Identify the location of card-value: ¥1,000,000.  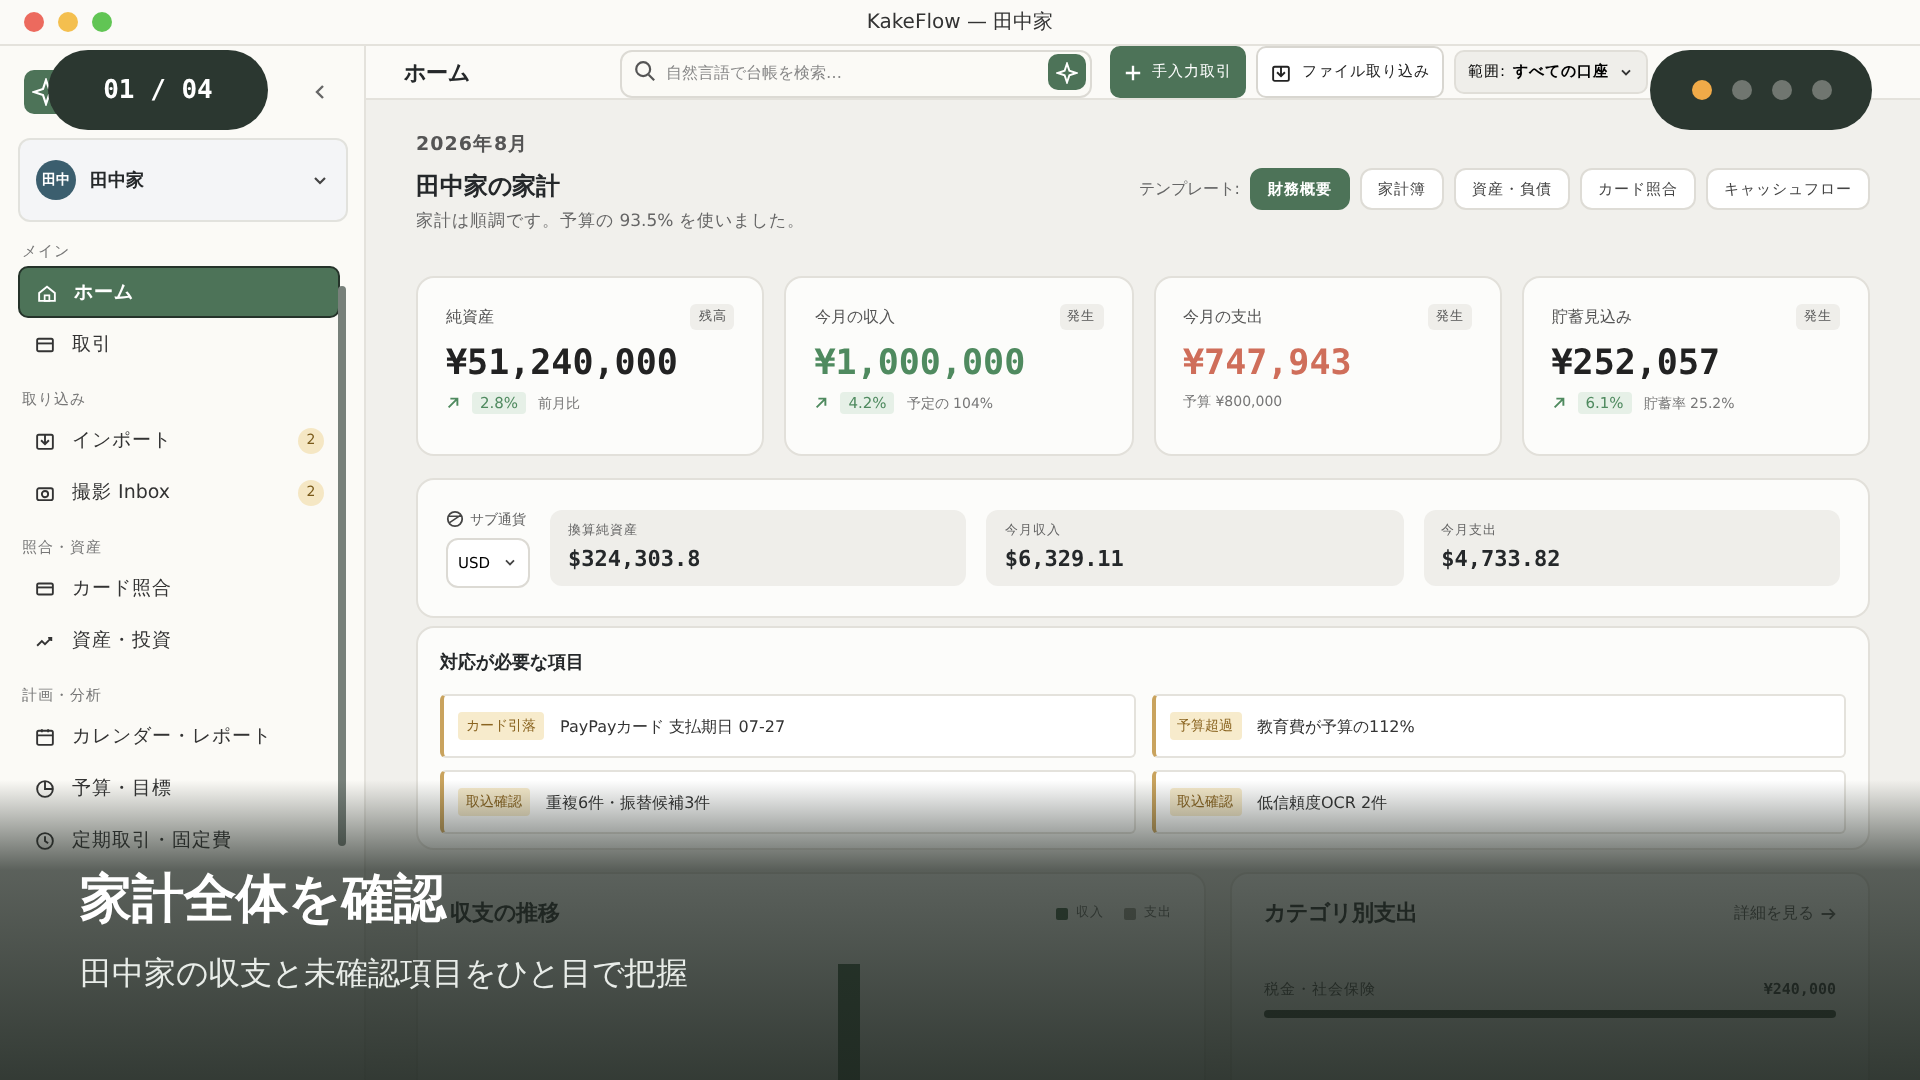
(921, 364).